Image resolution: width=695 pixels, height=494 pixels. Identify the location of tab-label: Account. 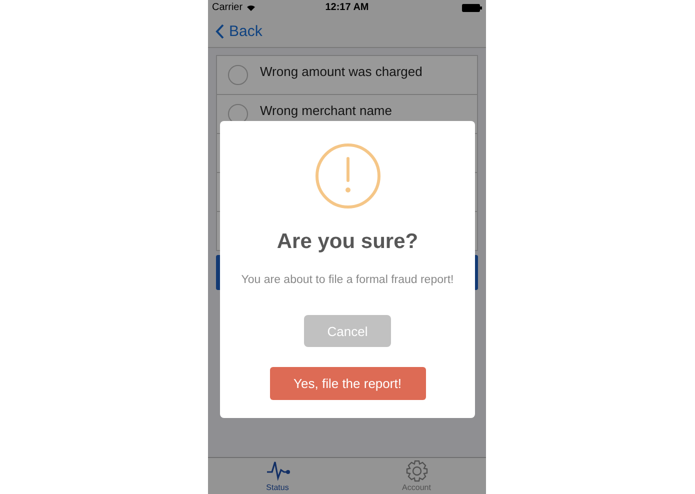
(416, 487).